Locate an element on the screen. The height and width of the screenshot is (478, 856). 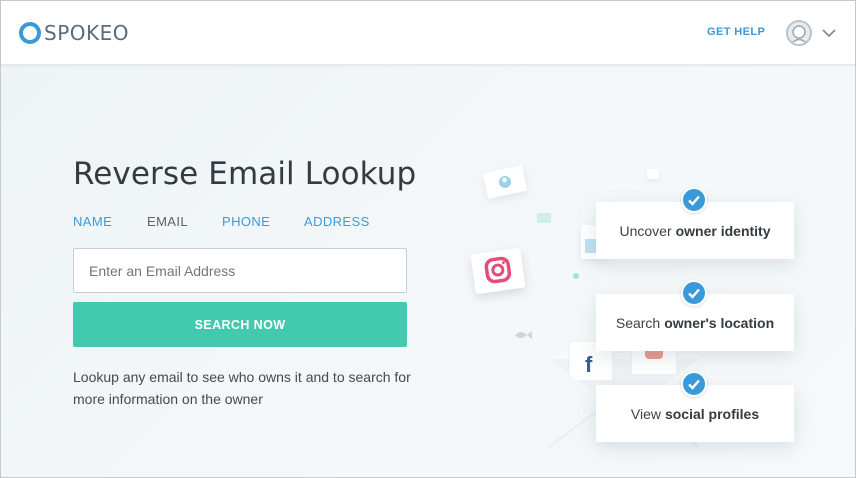
top-header: SPOKEO GET HELP is located at coordinates (428, 33).